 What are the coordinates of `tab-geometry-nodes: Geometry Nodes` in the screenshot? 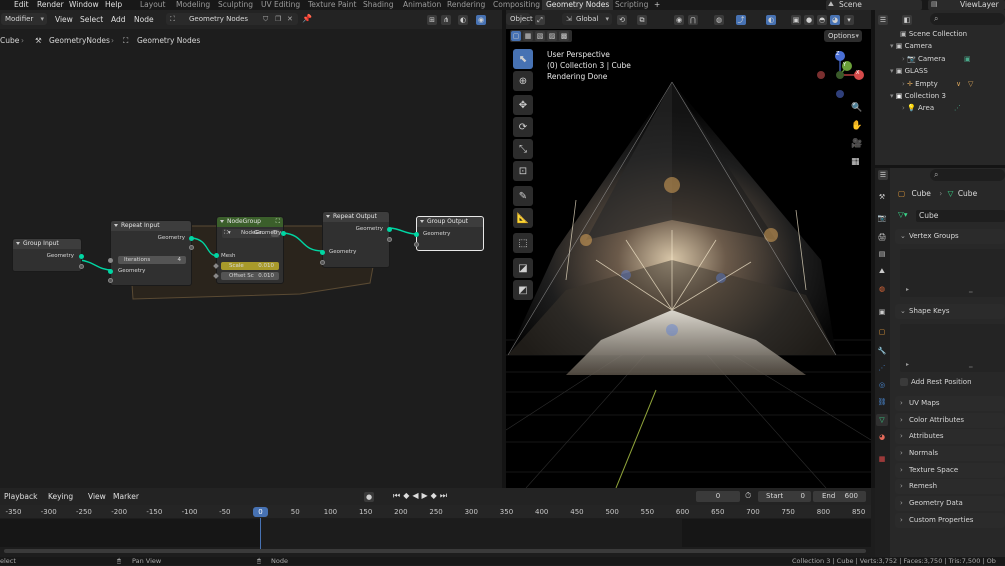 It's located at (578, 5).